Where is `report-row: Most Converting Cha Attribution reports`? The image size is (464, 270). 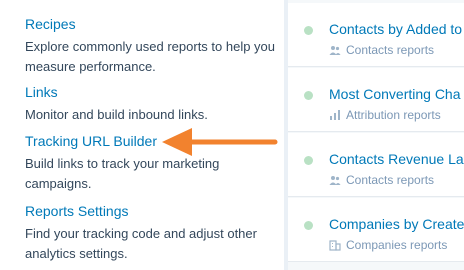 report-row: Most Converting Cha Attribution reports is located at coordinates (374, 100).